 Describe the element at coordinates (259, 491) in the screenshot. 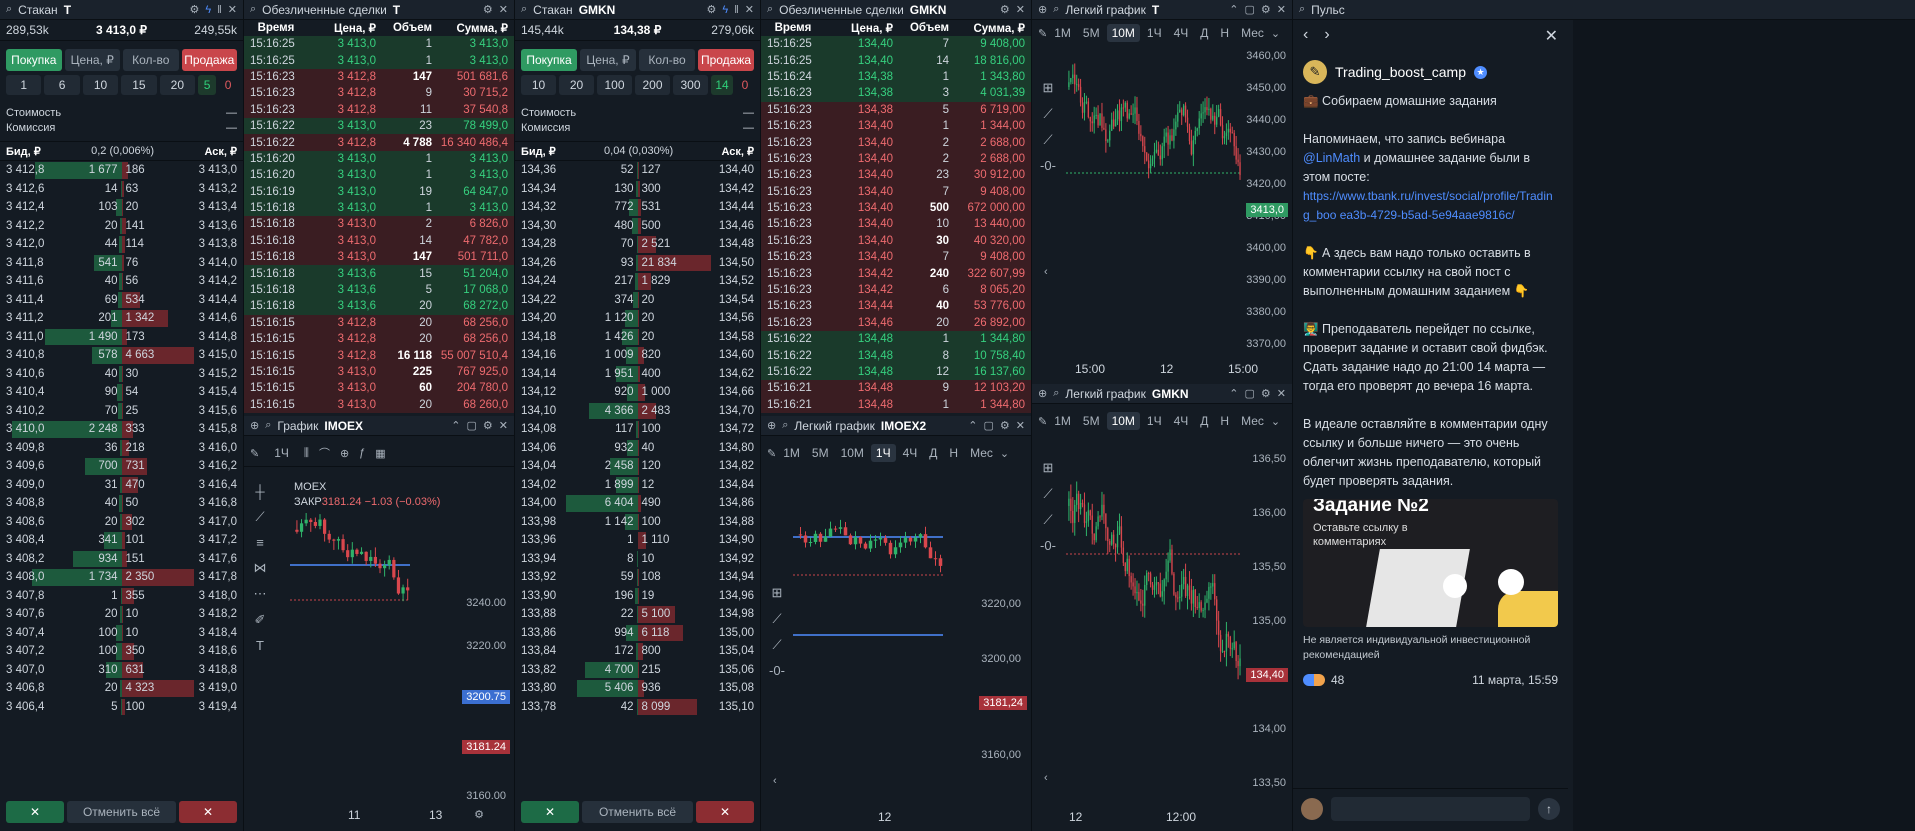

I see `crosshair-icon: ┼` at that location.